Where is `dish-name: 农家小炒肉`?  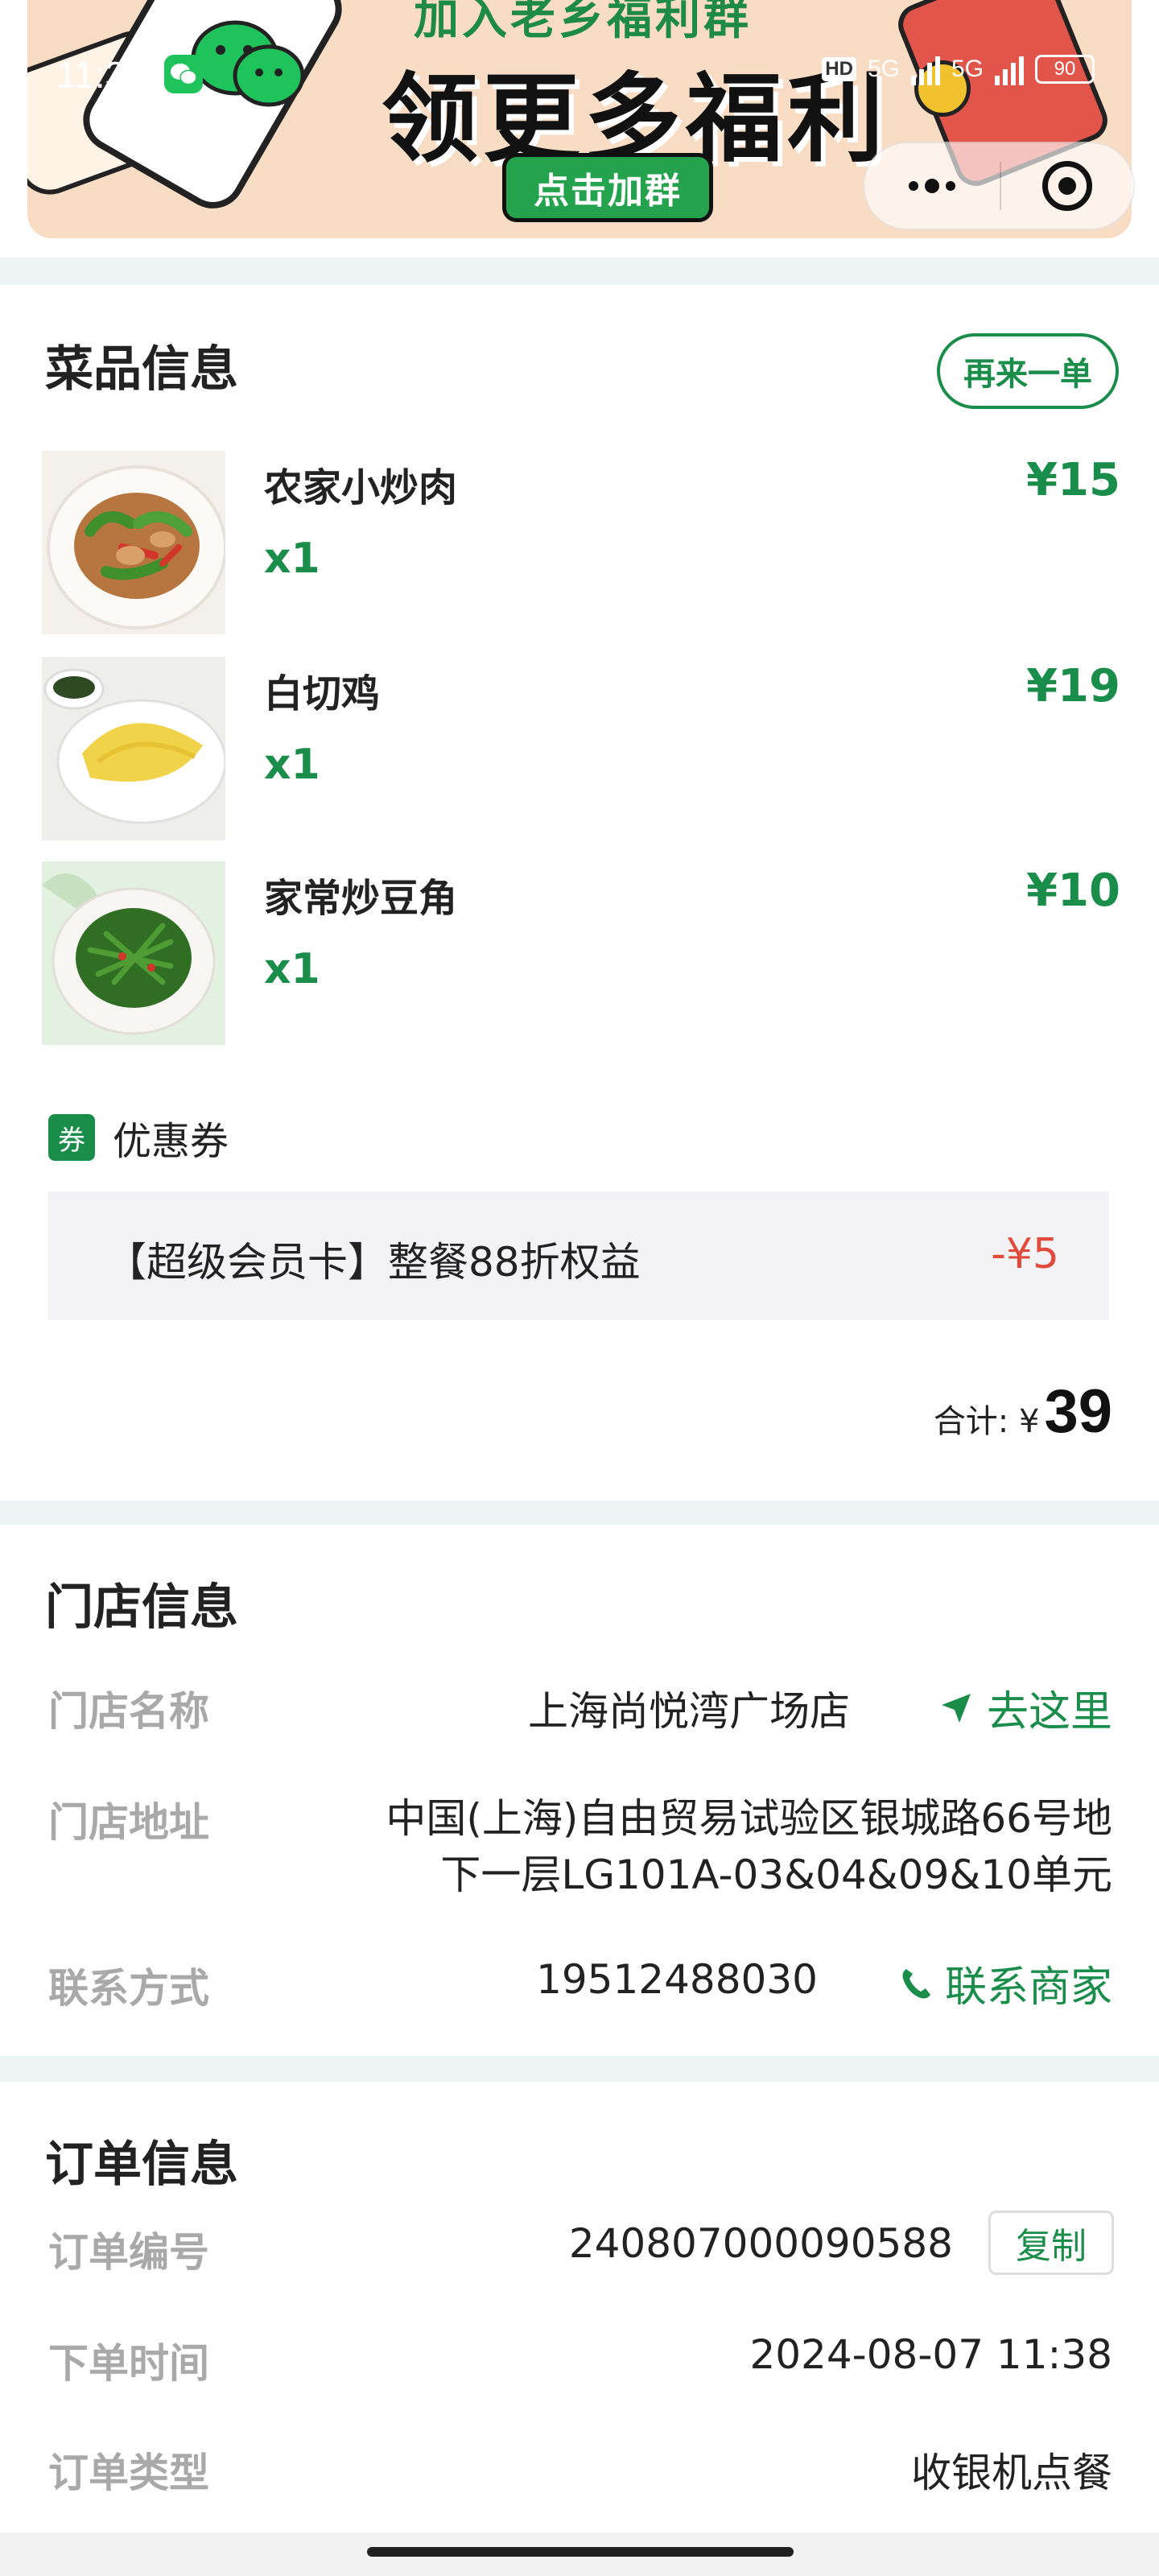
dish-name: 农家小炒肉 is located at coordinates (361, 487).